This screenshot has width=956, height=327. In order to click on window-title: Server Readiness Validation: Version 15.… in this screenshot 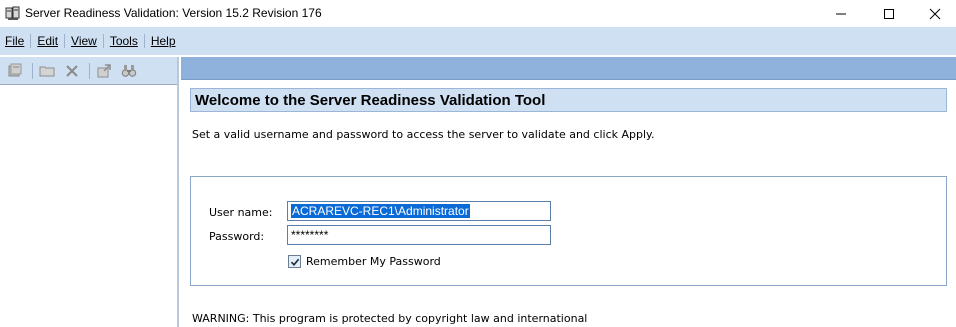, I will do `click(173, 13)`.